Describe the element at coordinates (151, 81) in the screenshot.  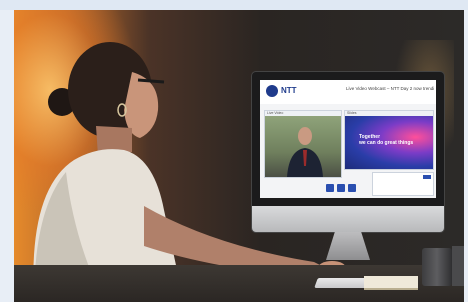
I see `glasses` at that location.